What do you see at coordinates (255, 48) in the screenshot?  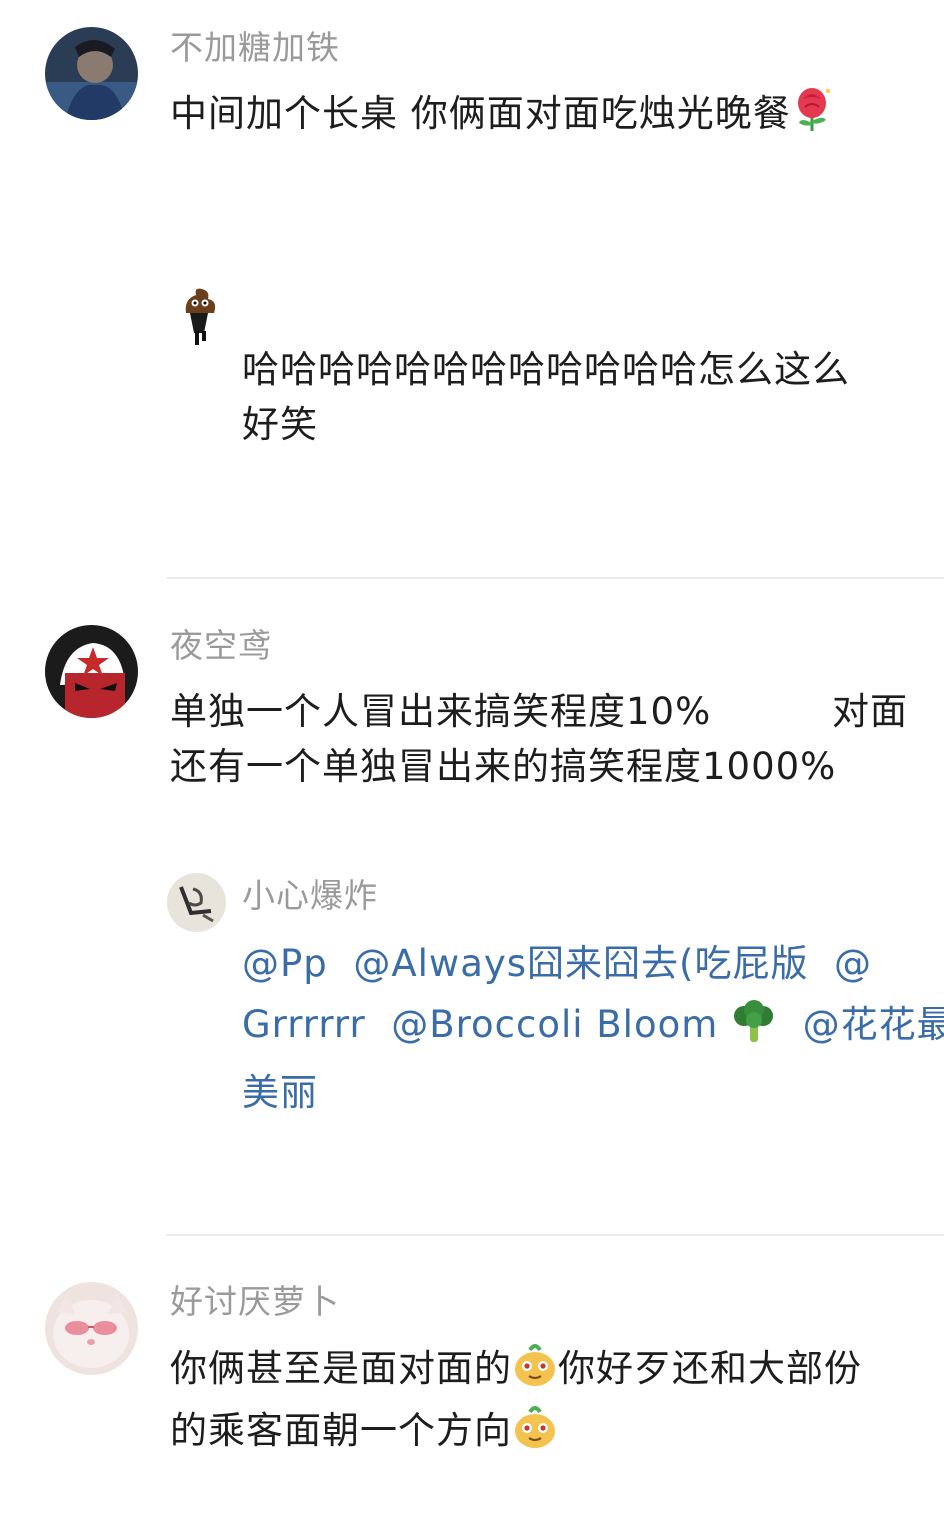 I see `username: 不加糖加铁` at bounding box center [255, 48].